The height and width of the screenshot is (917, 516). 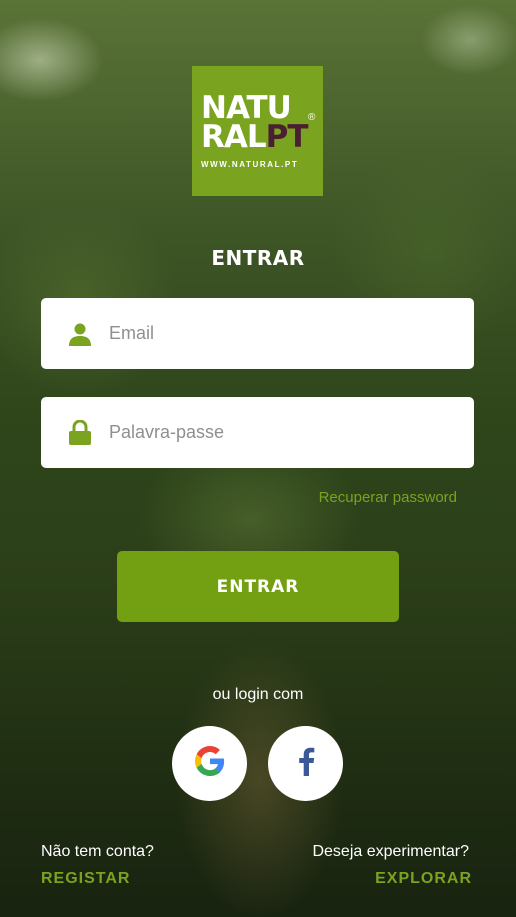 I want to click on register-link: REGISTAR, so click(x=85, y=879).